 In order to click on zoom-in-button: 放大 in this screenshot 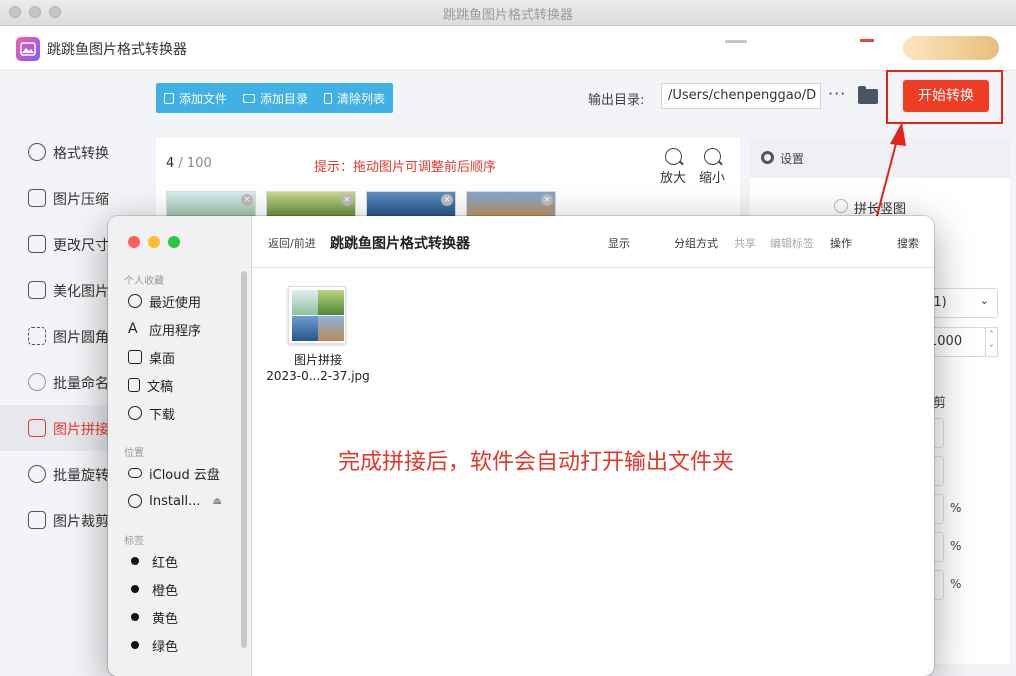, I will do `click(673, 167)`.